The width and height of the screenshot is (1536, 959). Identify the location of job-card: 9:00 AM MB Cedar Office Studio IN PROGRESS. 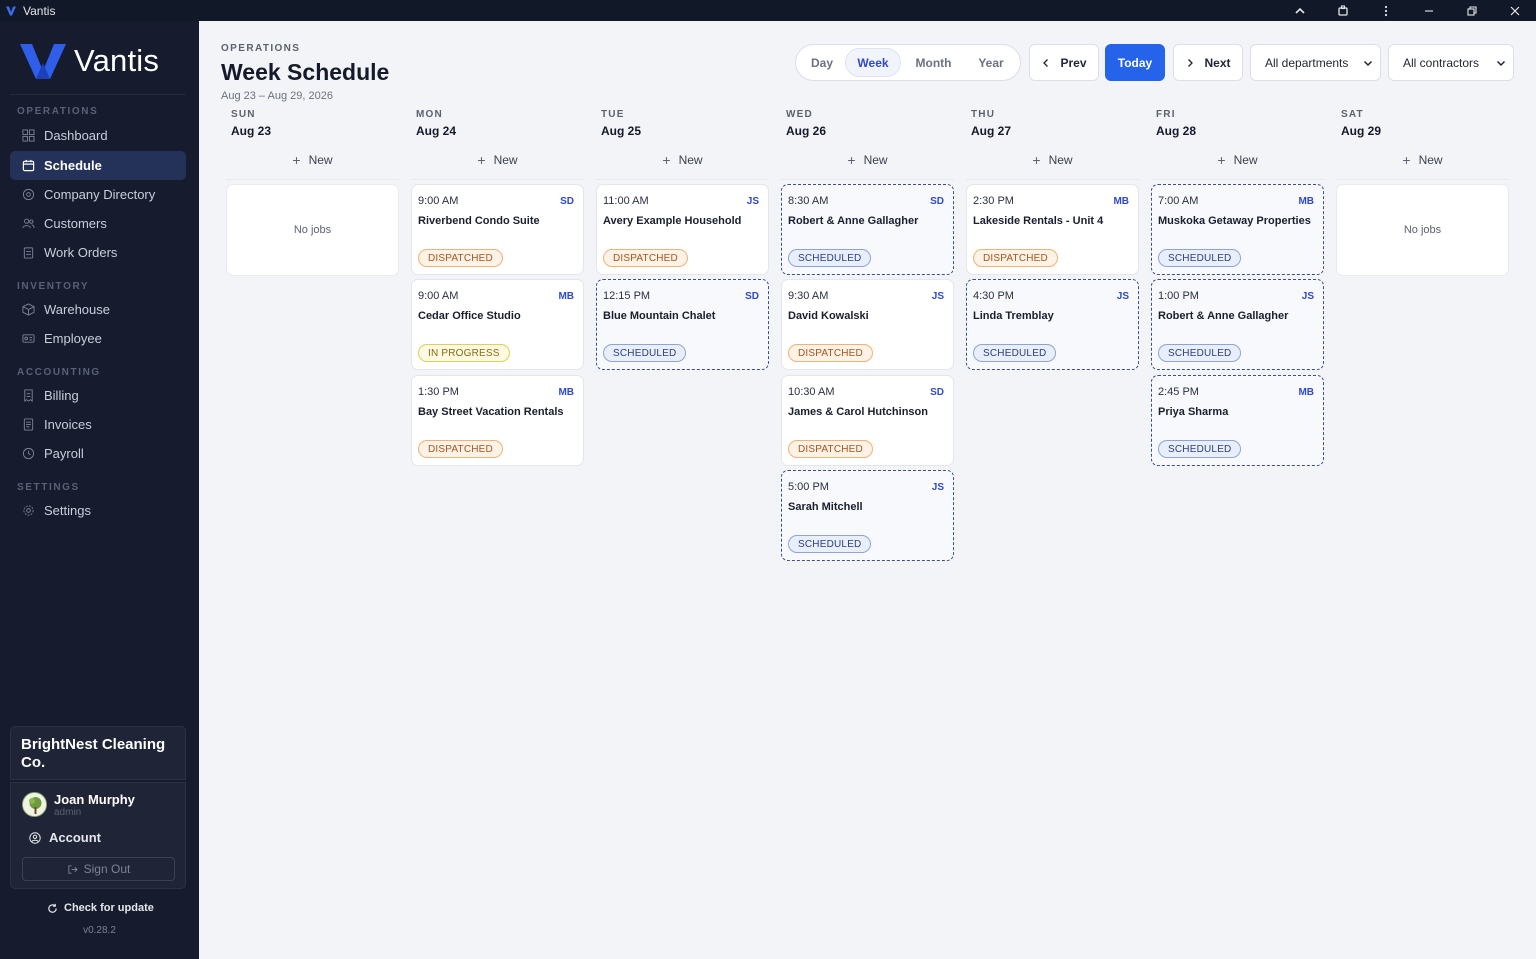
(497, 324).